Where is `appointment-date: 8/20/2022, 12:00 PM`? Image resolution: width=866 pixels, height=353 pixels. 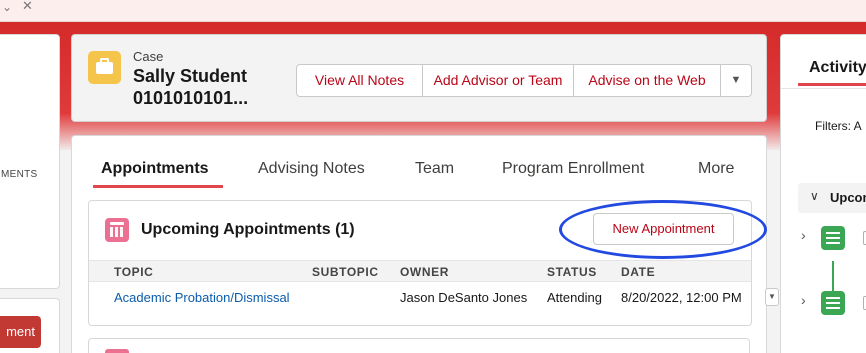
appointment-date: 8/20/2022, 12:00 PM is located at coordinates (681, 297).